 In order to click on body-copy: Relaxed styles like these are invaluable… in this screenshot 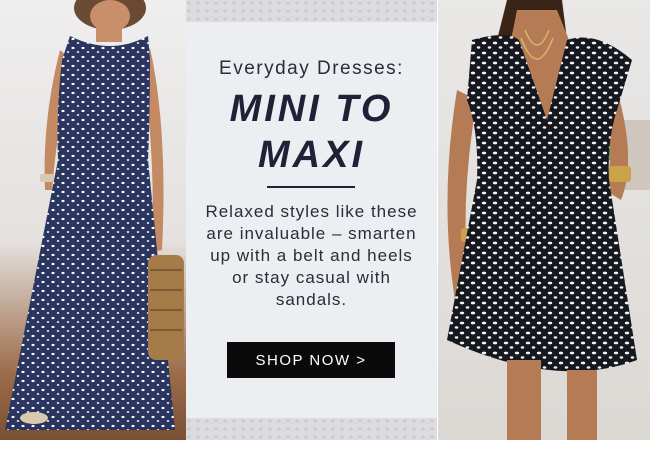, I will do `click(311, 255)`.